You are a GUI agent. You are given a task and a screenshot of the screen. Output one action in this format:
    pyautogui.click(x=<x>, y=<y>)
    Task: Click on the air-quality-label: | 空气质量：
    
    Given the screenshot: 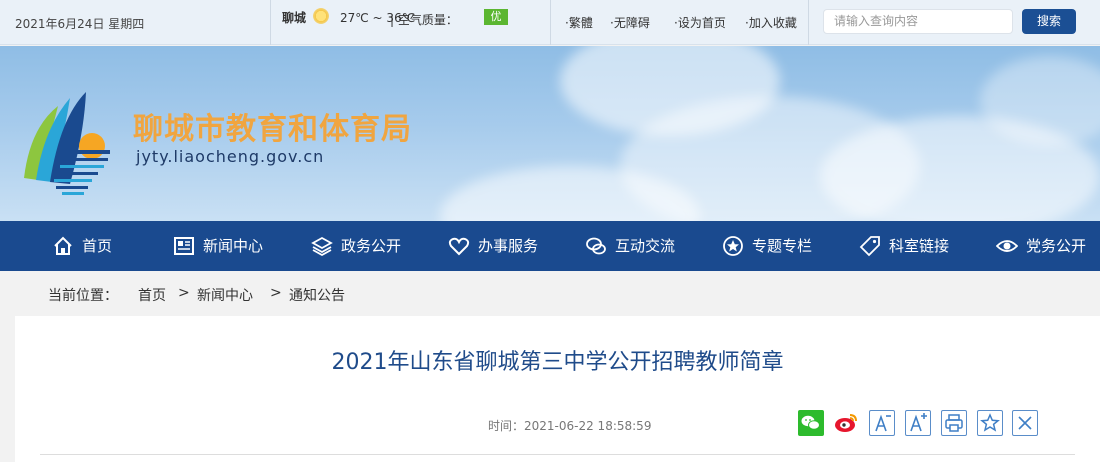 What is the action you would take?
    pyautogui.click(x=424, y=20)
    